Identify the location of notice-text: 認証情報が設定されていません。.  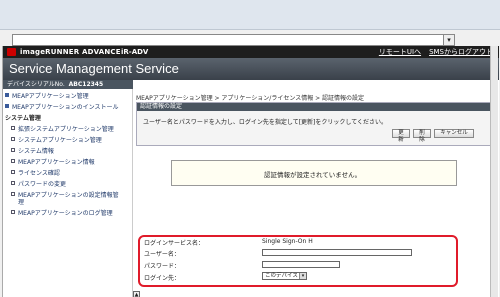
(313, 175).